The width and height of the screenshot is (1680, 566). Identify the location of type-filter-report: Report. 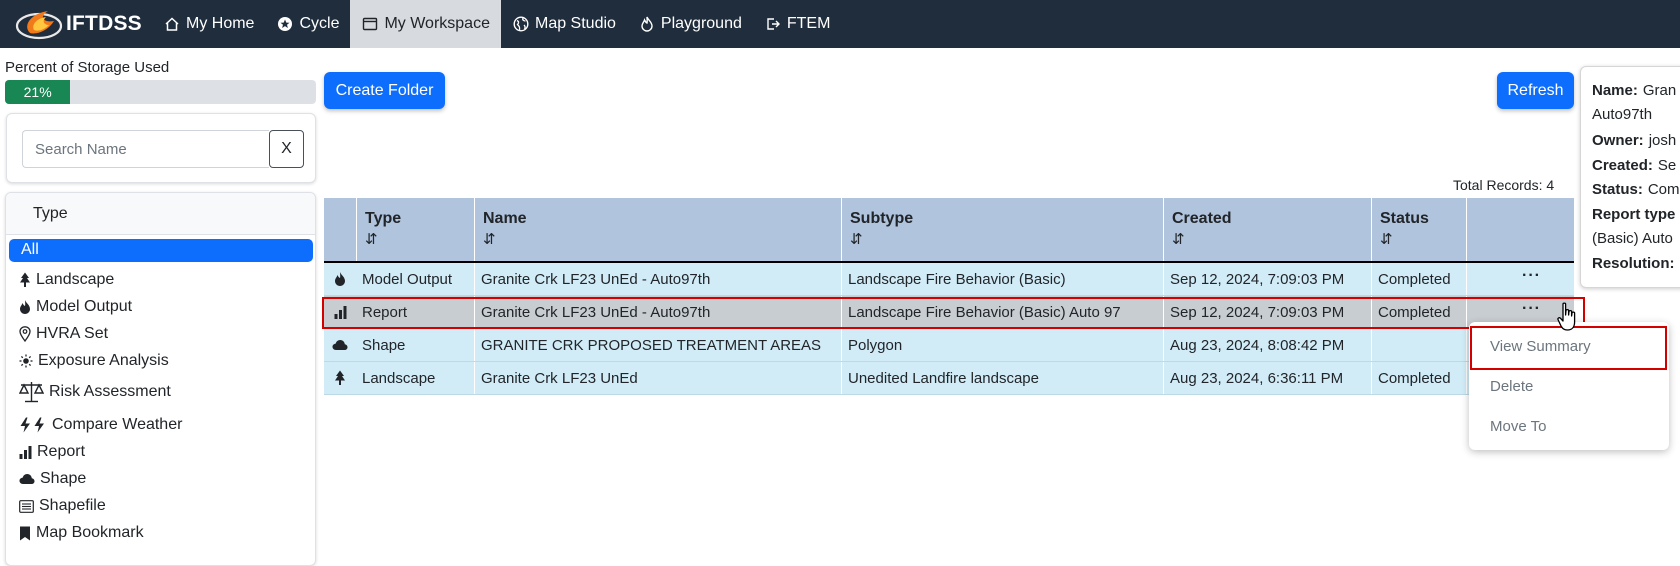
(52, 452).